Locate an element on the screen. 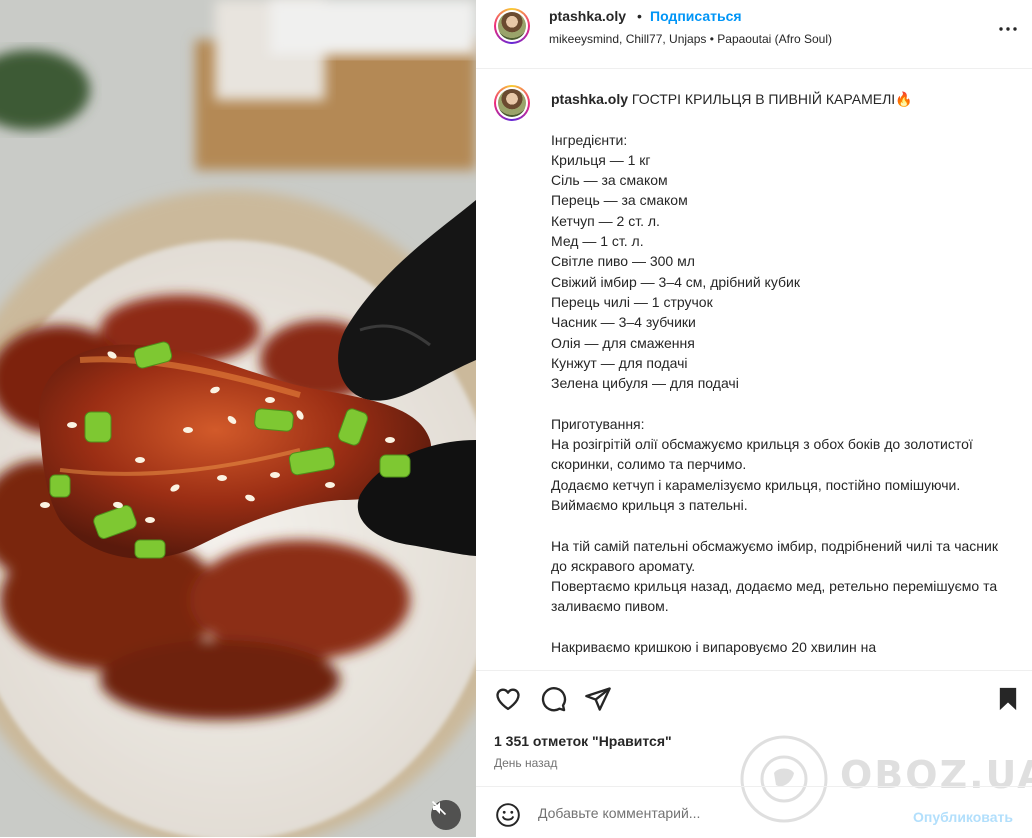  likes-count: 1 351 отметок "Нравится" is located at coordinates (583, 741).